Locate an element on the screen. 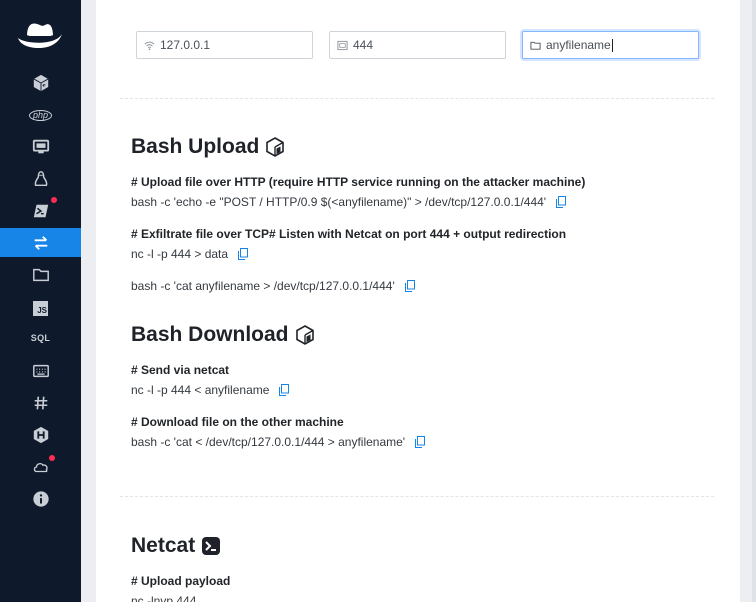 The height and width of the screenshot is (602, 756). cube-icon is located at coordinates (40, 83).